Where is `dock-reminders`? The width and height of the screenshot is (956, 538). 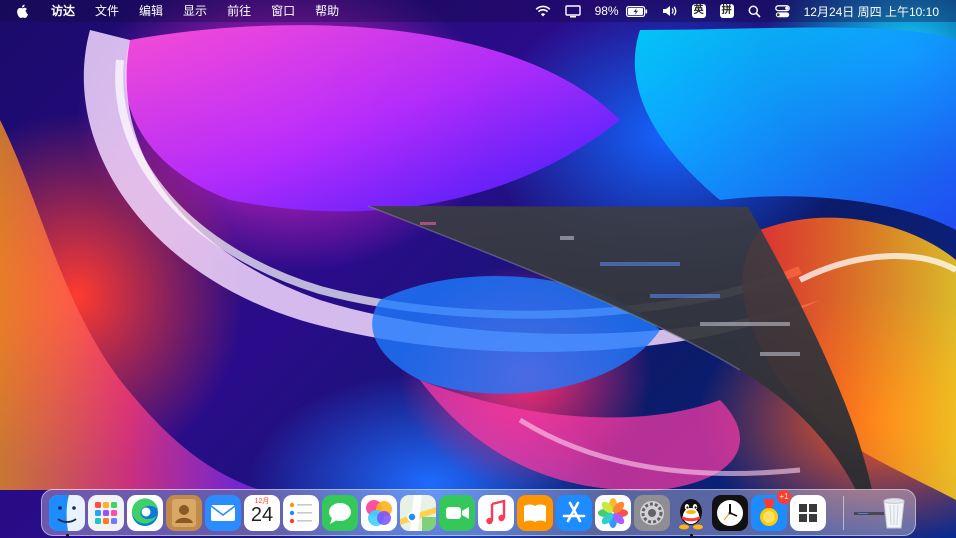
dock-reminders is located at coordinates (301, 513).